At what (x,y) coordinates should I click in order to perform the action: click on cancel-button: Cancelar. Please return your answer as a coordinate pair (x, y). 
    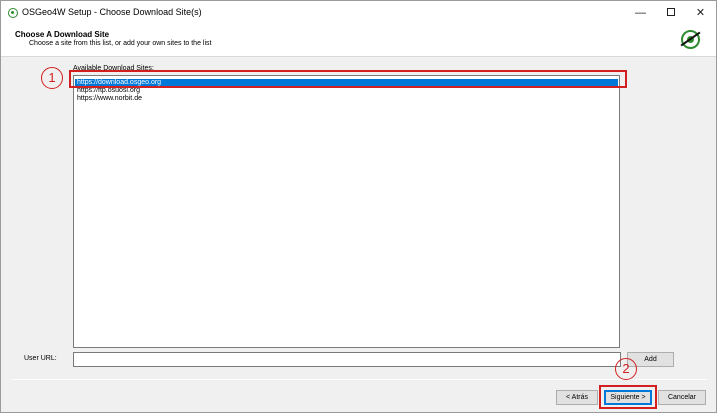
    Looking at the image, I should click on (682, 397).